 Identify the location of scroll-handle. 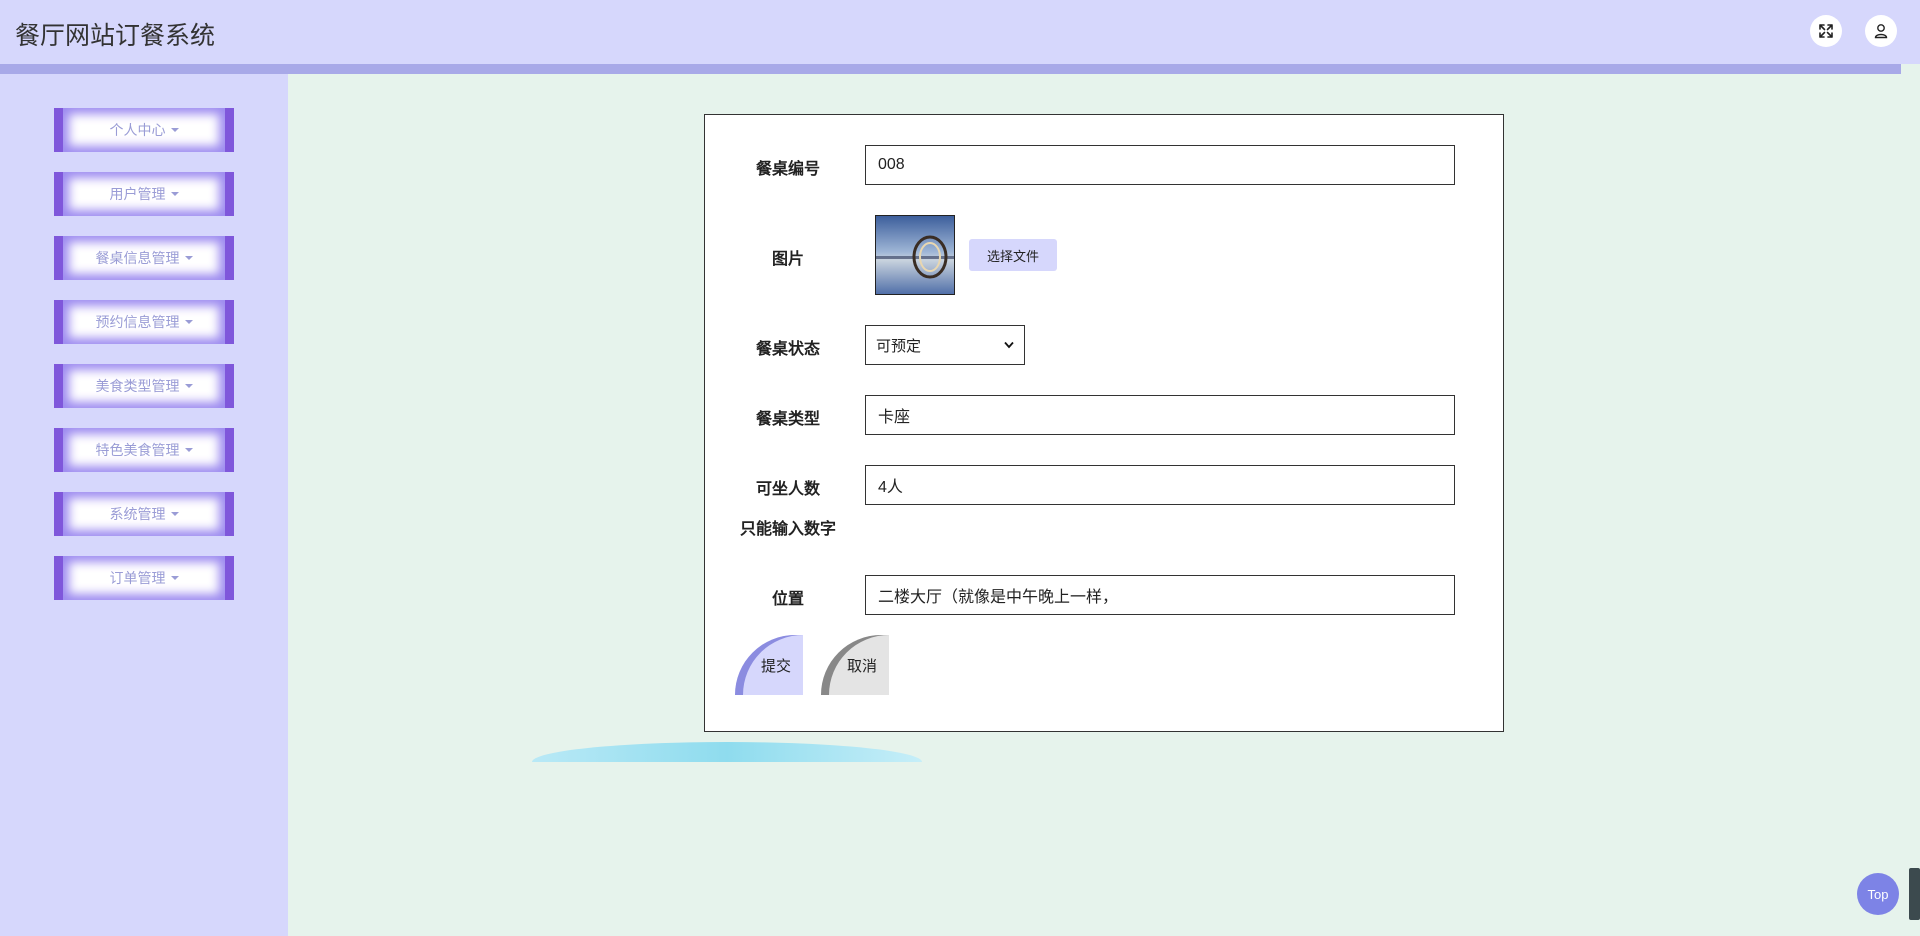
(1914, 894).